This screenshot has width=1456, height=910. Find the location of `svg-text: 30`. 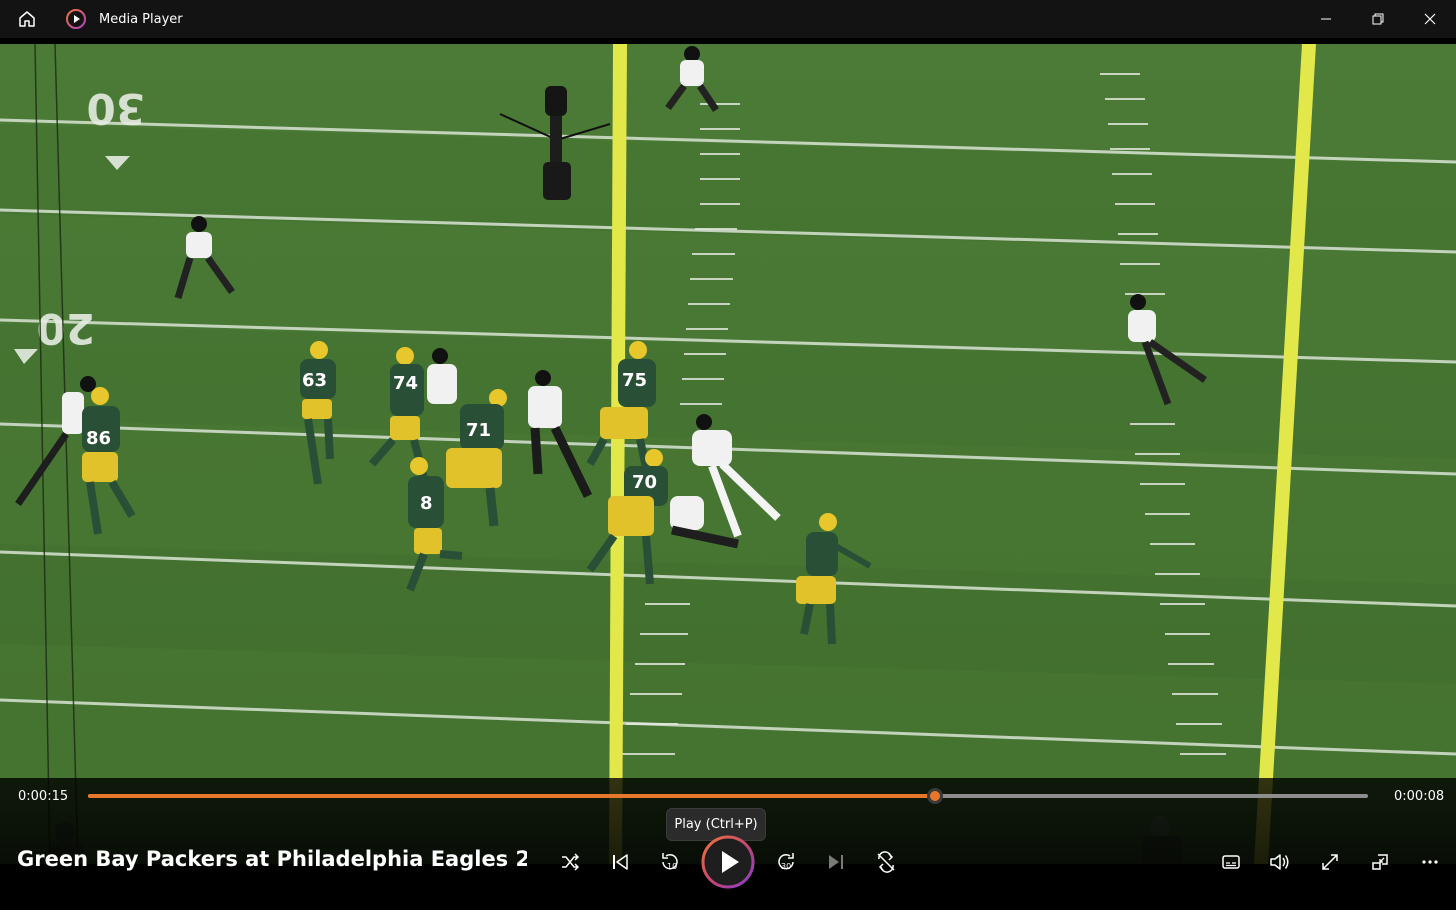

svg-text: 30 is located at coordinates (786, 866).